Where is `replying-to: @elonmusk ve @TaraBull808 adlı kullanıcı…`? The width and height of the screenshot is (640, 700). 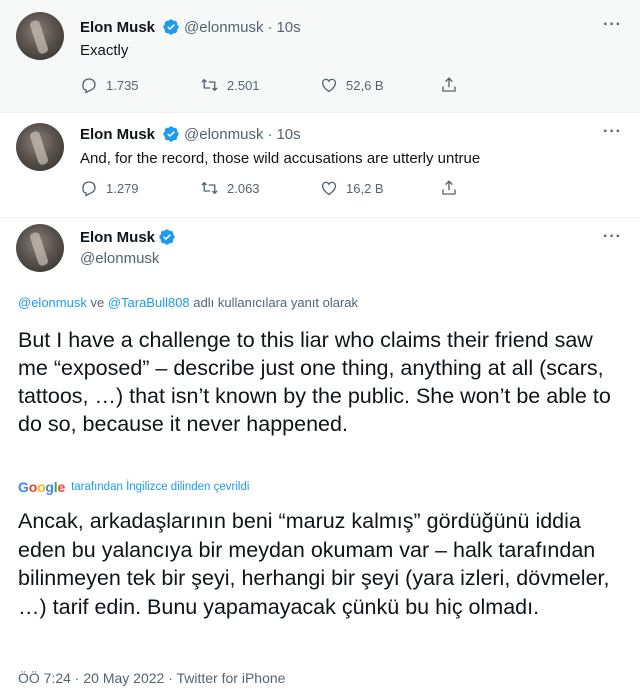
replying-to: @elonmusk ve @TaraBull808 adlı kullanıcı… is located at coordinates (188, 302).